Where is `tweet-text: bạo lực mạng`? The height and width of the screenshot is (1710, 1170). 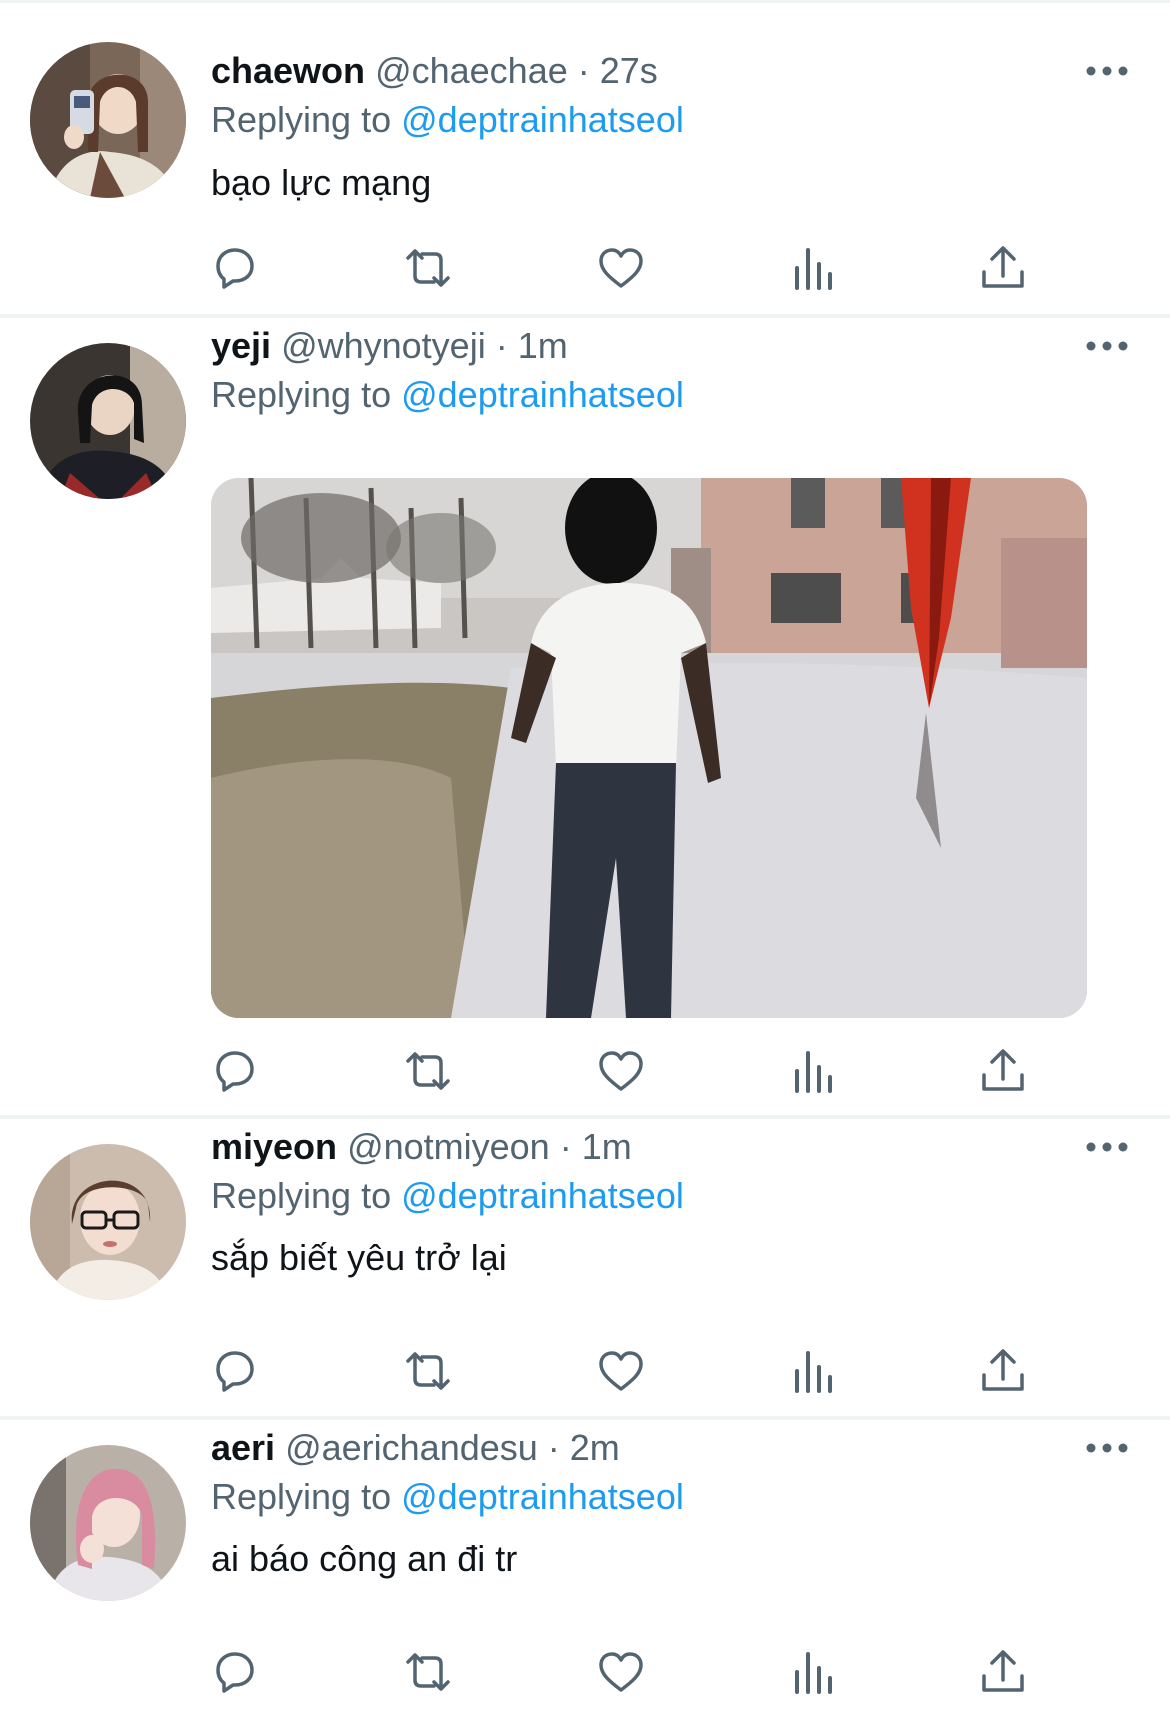 tweet-text: bạo lực mạng is located at coordinates (321, 182).